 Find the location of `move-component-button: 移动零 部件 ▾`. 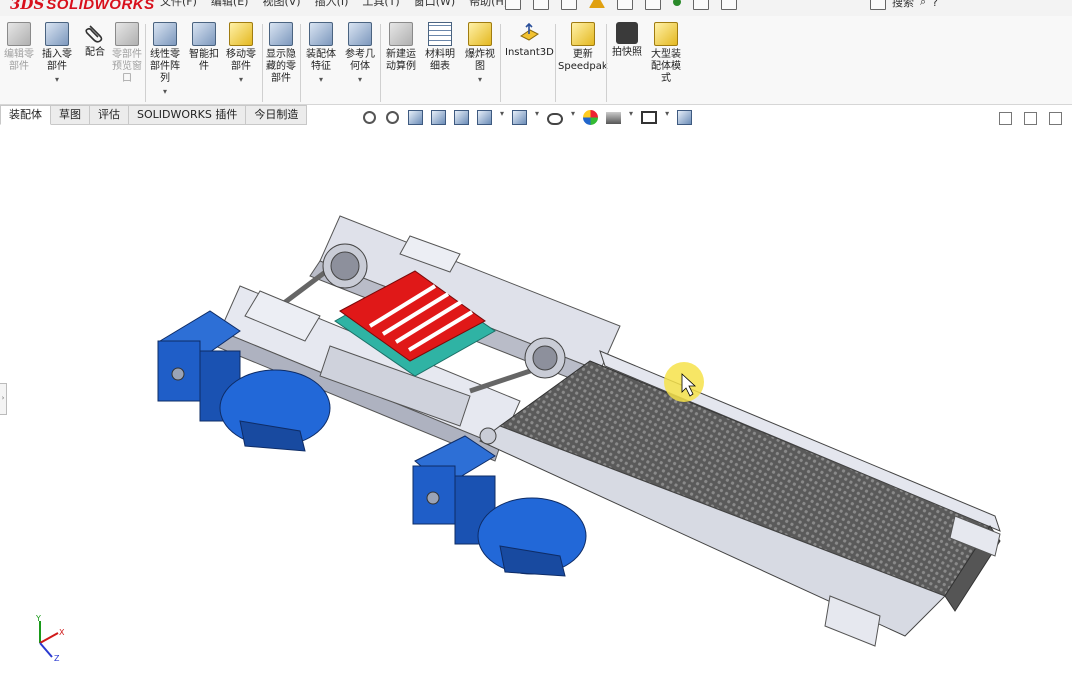

move-component-button: 移动零 部件 ▾ is located at coordinates (241, 54).